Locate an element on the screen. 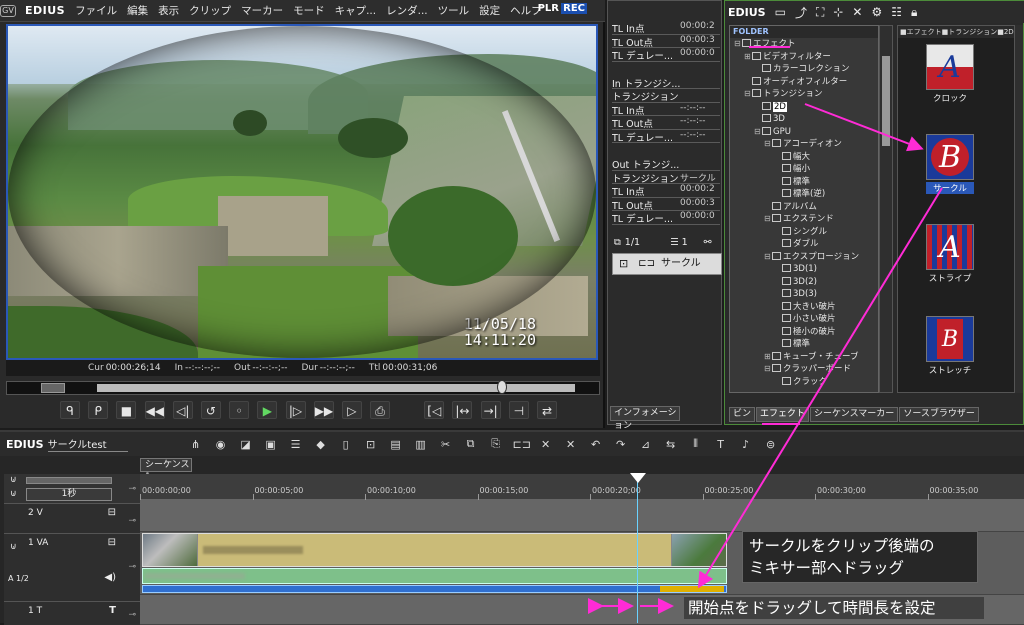 This screenshot has width=1024, height=625. tab-effect: エフェクト is located at coordinates (783, 414).